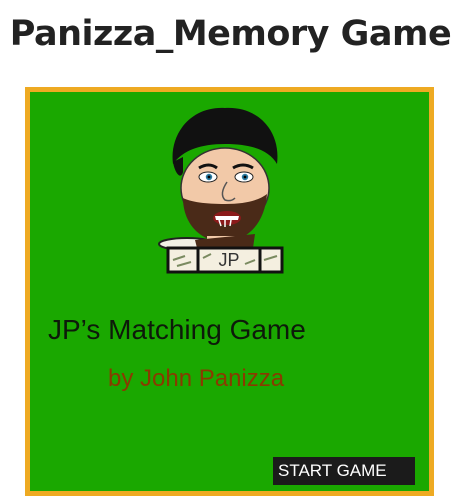 This screenshot has width=461, height=497. I want to click on page-title: Panizza_Memory Game, so click(230, 34).